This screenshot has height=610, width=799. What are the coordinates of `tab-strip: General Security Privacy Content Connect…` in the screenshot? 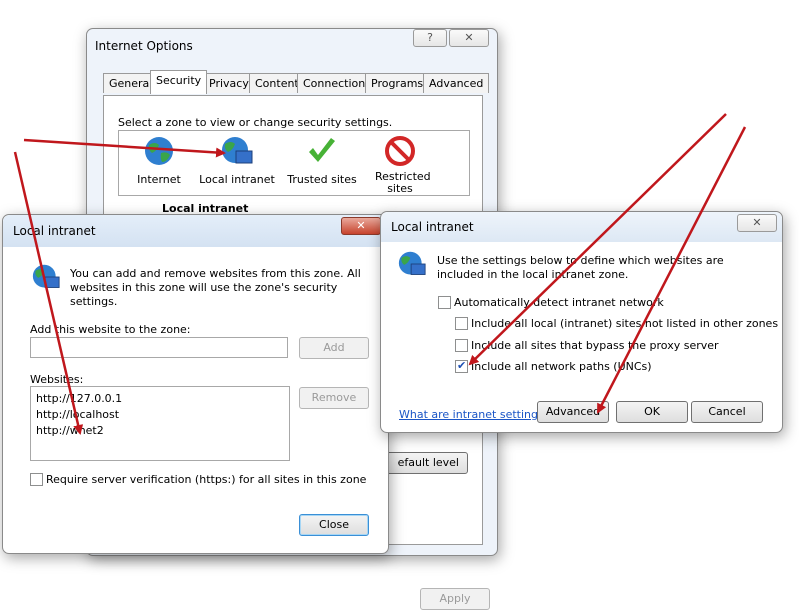 It's located at (296, 82).